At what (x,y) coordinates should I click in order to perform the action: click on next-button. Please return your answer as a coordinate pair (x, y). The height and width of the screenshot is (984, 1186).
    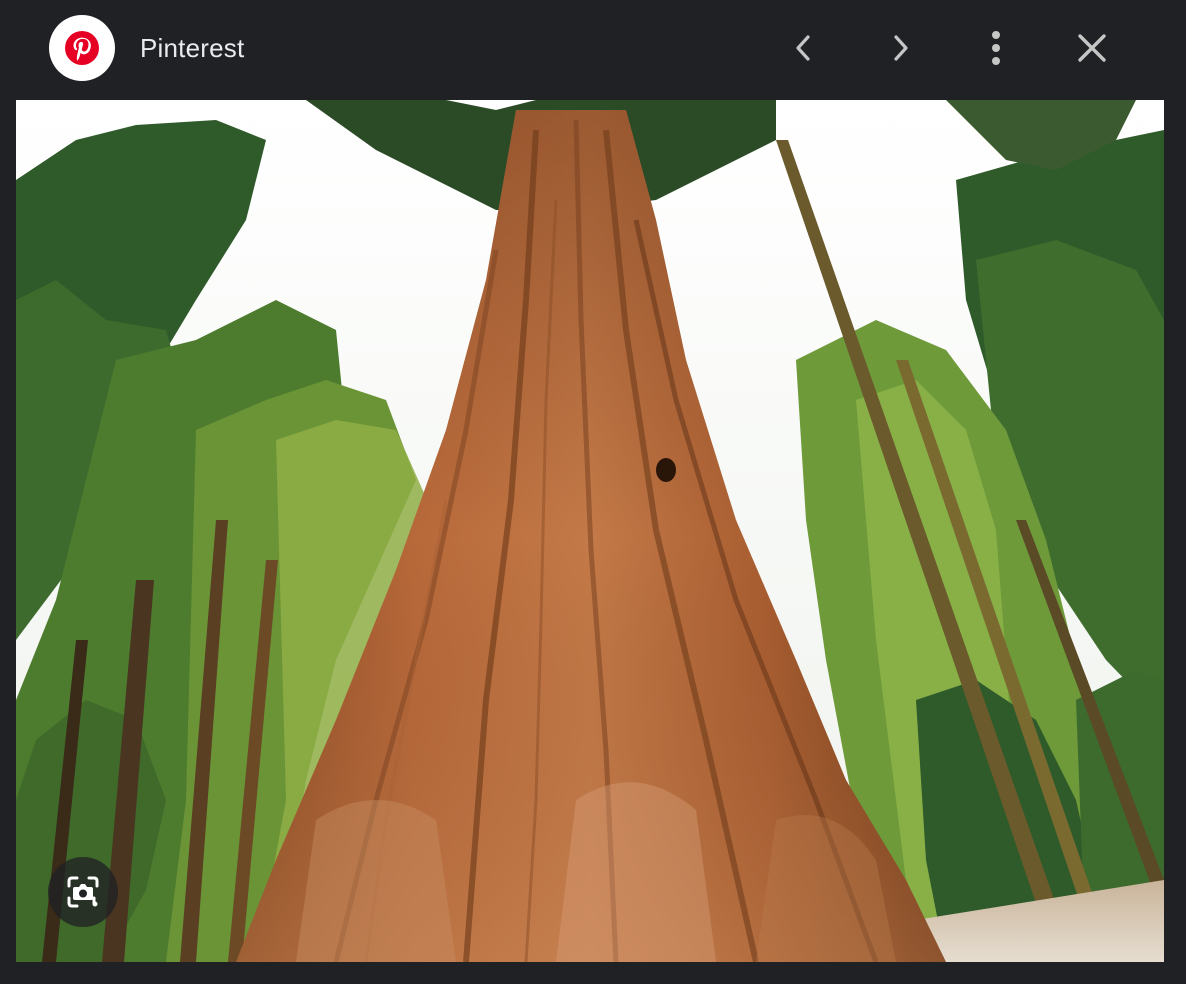
    Looking at the image, I should click on (900, 48).